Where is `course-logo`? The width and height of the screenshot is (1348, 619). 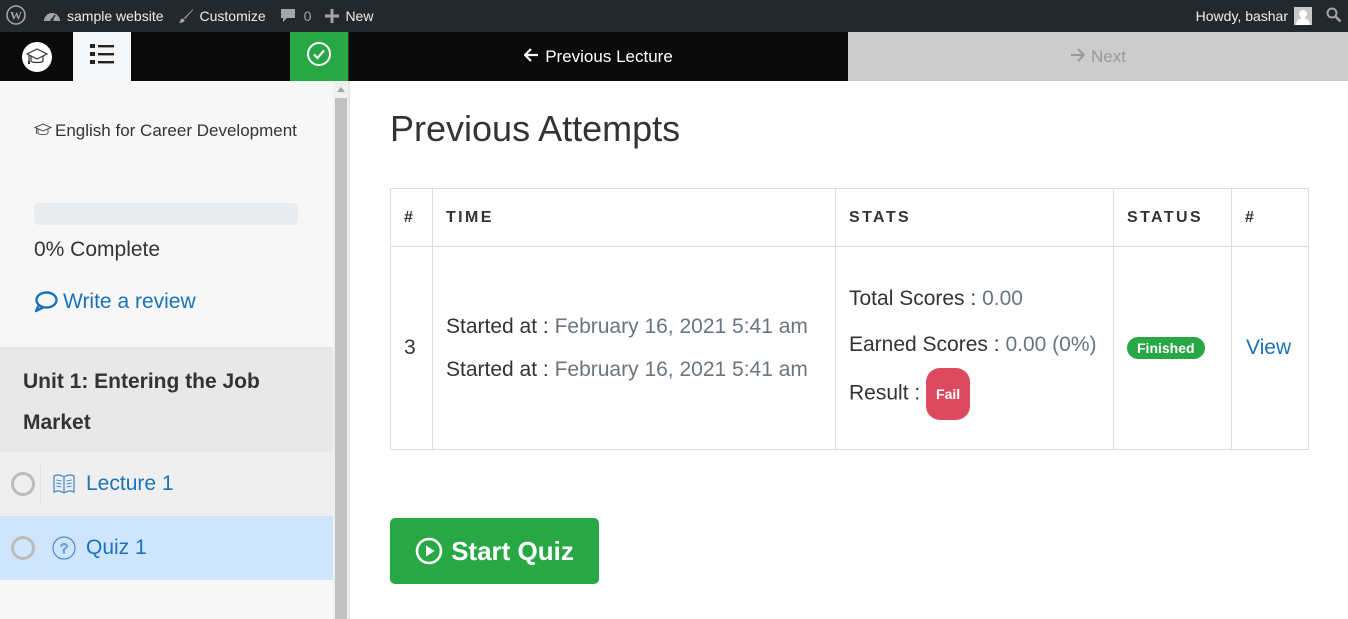
course-logo is located at coordinates (36, 56).